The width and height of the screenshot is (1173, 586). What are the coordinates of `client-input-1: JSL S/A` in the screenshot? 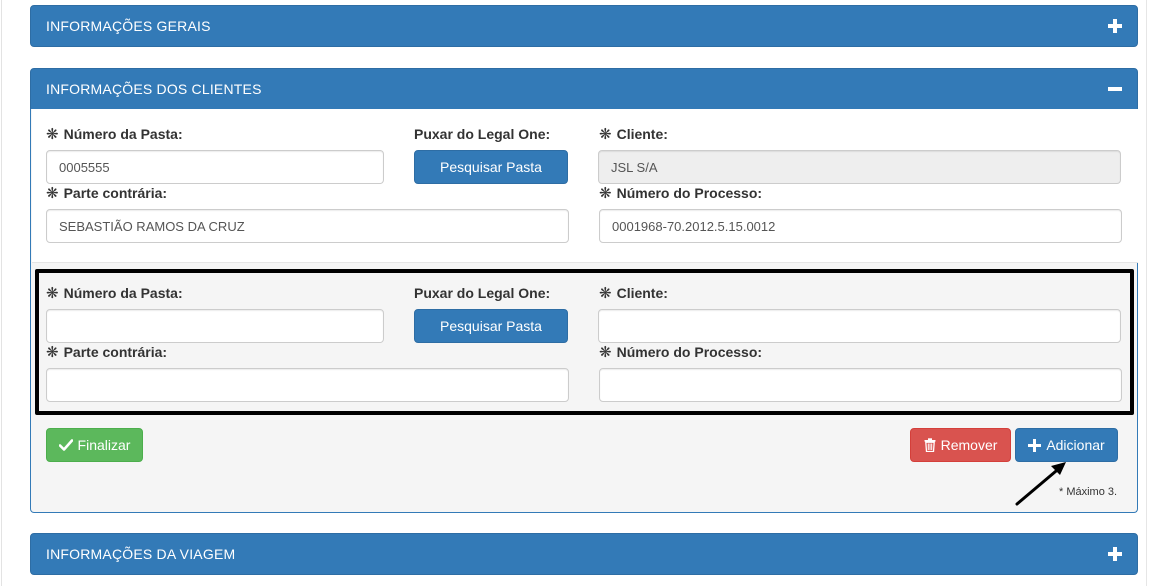 It's located at (859, 167).